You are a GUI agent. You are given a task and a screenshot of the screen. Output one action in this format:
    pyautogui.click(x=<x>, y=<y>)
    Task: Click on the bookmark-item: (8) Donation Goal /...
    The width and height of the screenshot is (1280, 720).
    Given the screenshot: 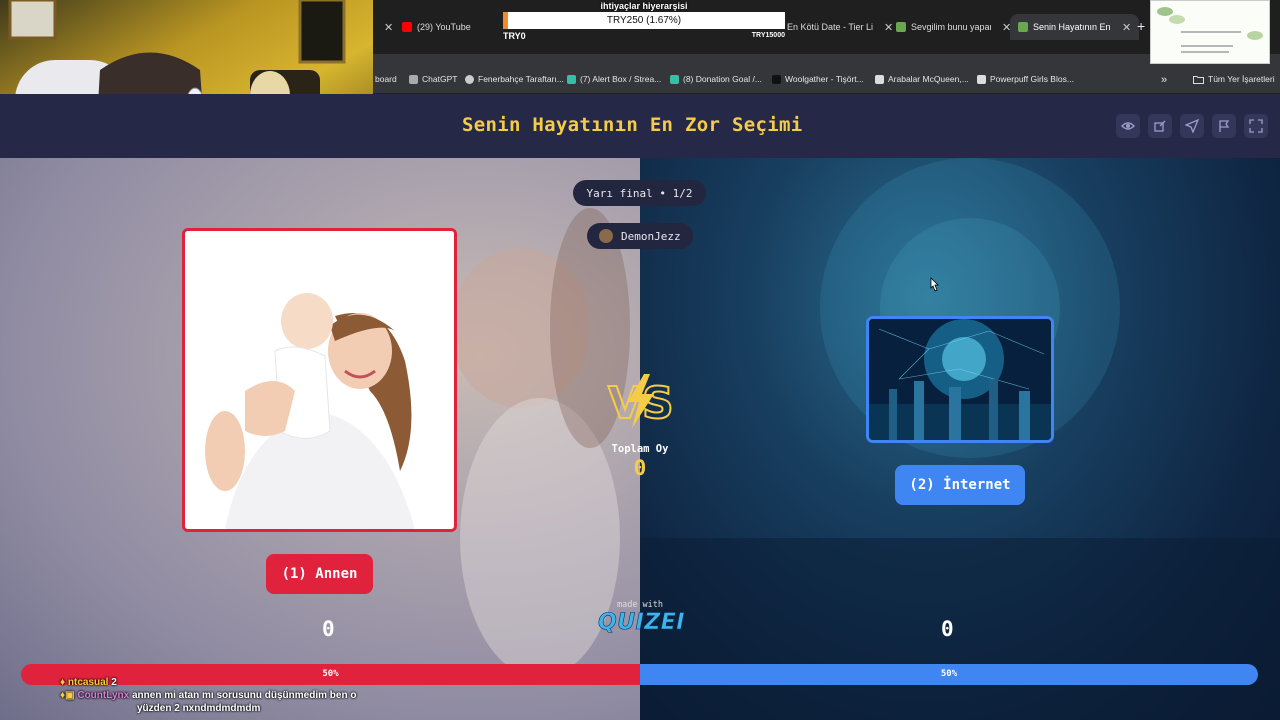 What is the action you would take?
    pyautogui.click(x=716, y=79)
    